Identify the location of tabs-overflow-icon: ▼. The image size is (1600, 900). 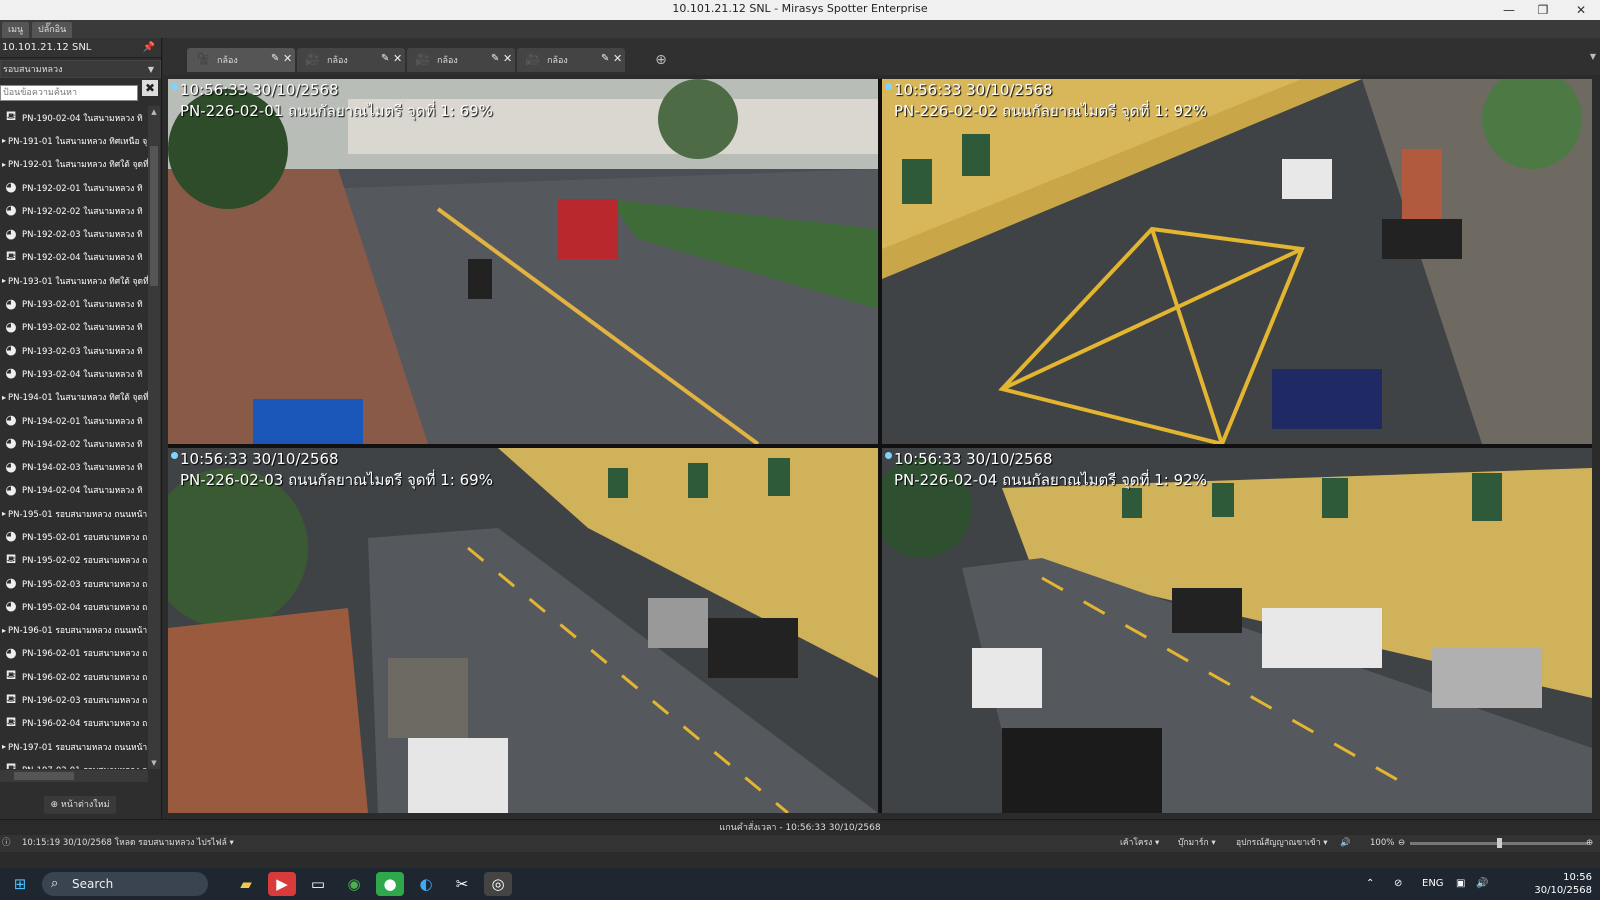
(1593, 56).